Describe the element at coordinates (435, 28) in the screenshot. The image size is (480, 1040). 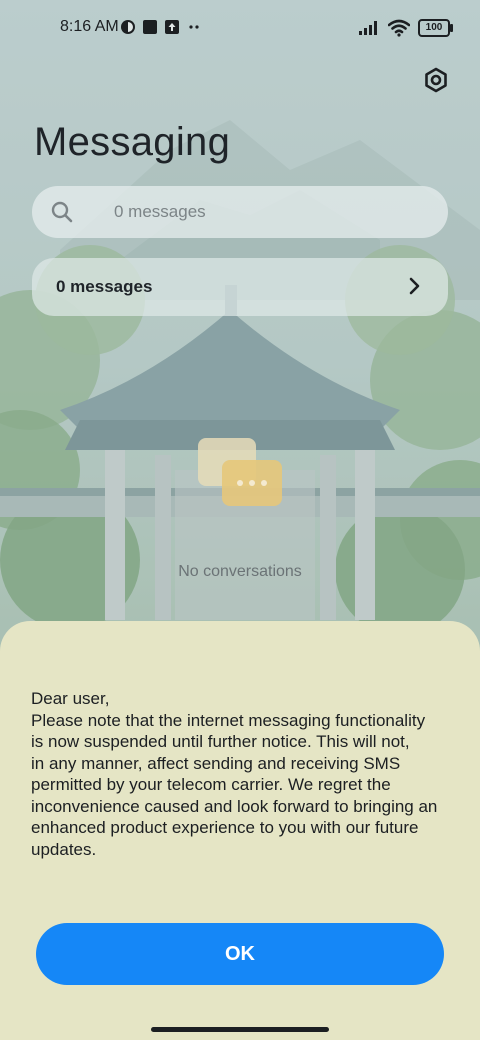
I see `battery-icon: 100` at that location.